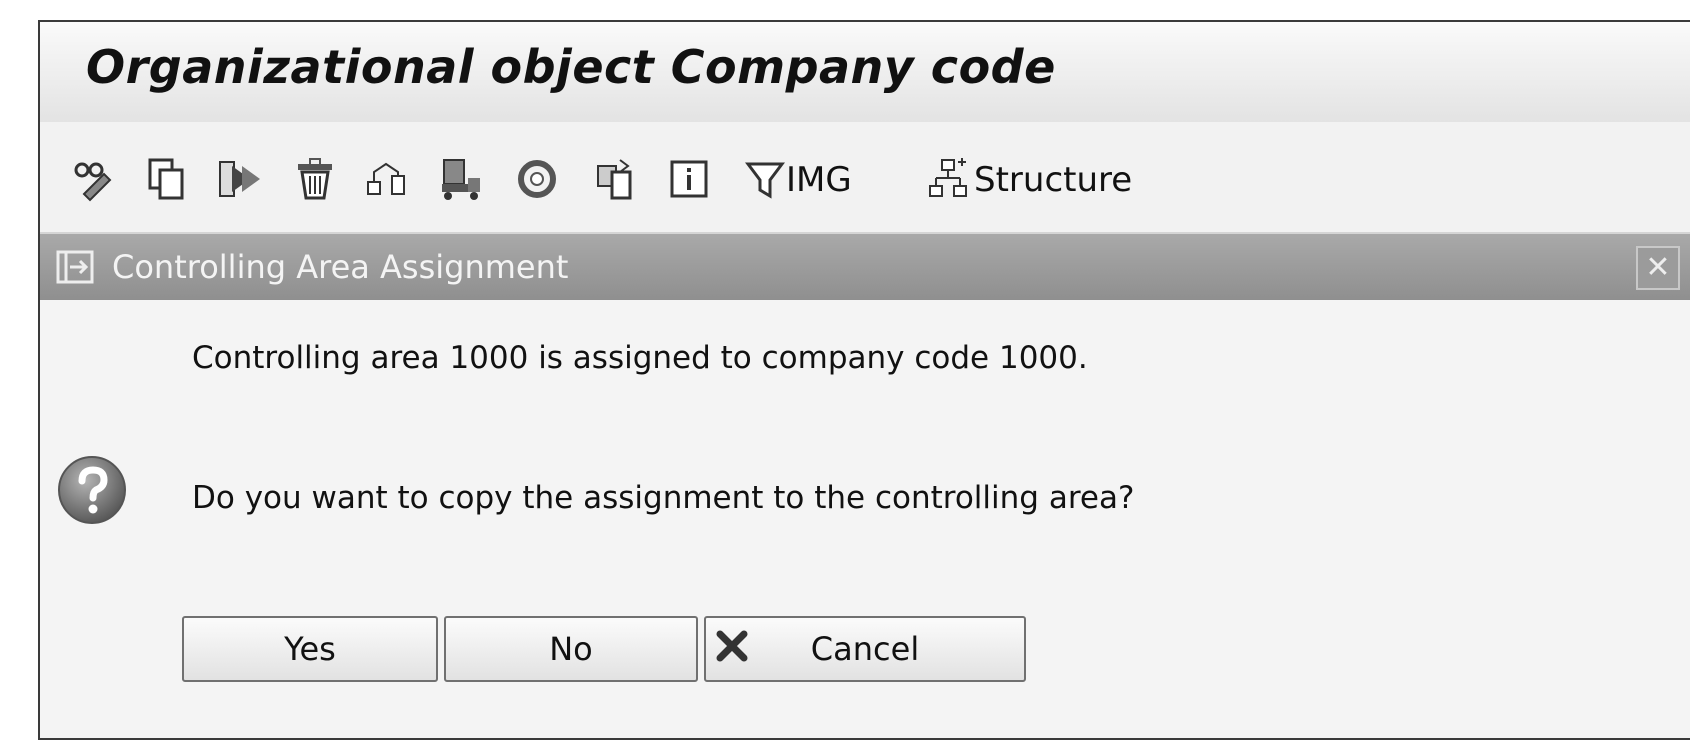 This screenshot has height=740, width=1690. Describe the element at coordinates (865, 178) in the screenshot. I see `application-toolbar: IMG Structure` at that location.